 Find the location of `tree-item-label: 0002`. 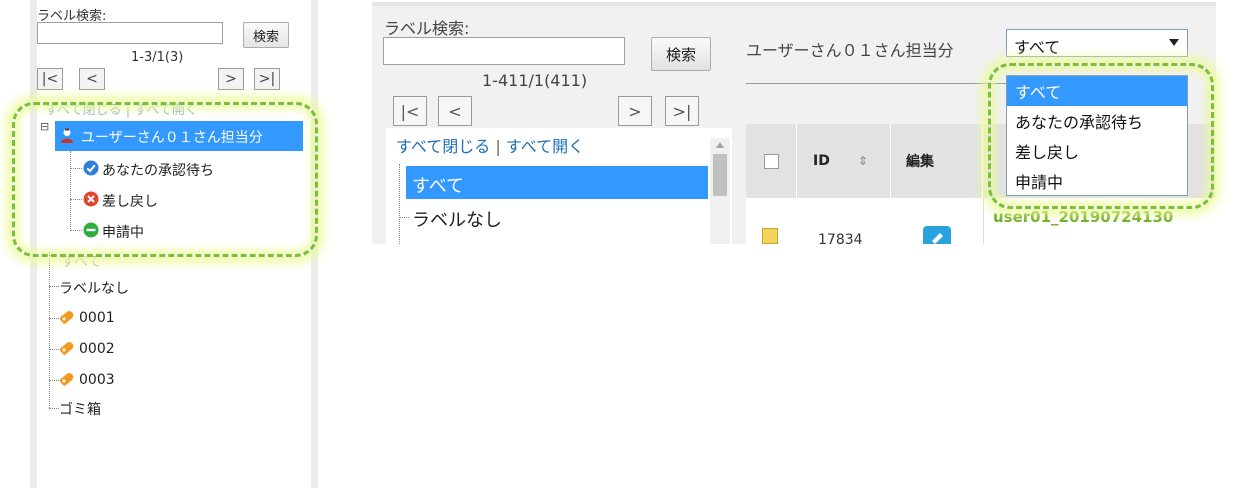

tree-item-label: 0002 is located at coordinates (97, 349).